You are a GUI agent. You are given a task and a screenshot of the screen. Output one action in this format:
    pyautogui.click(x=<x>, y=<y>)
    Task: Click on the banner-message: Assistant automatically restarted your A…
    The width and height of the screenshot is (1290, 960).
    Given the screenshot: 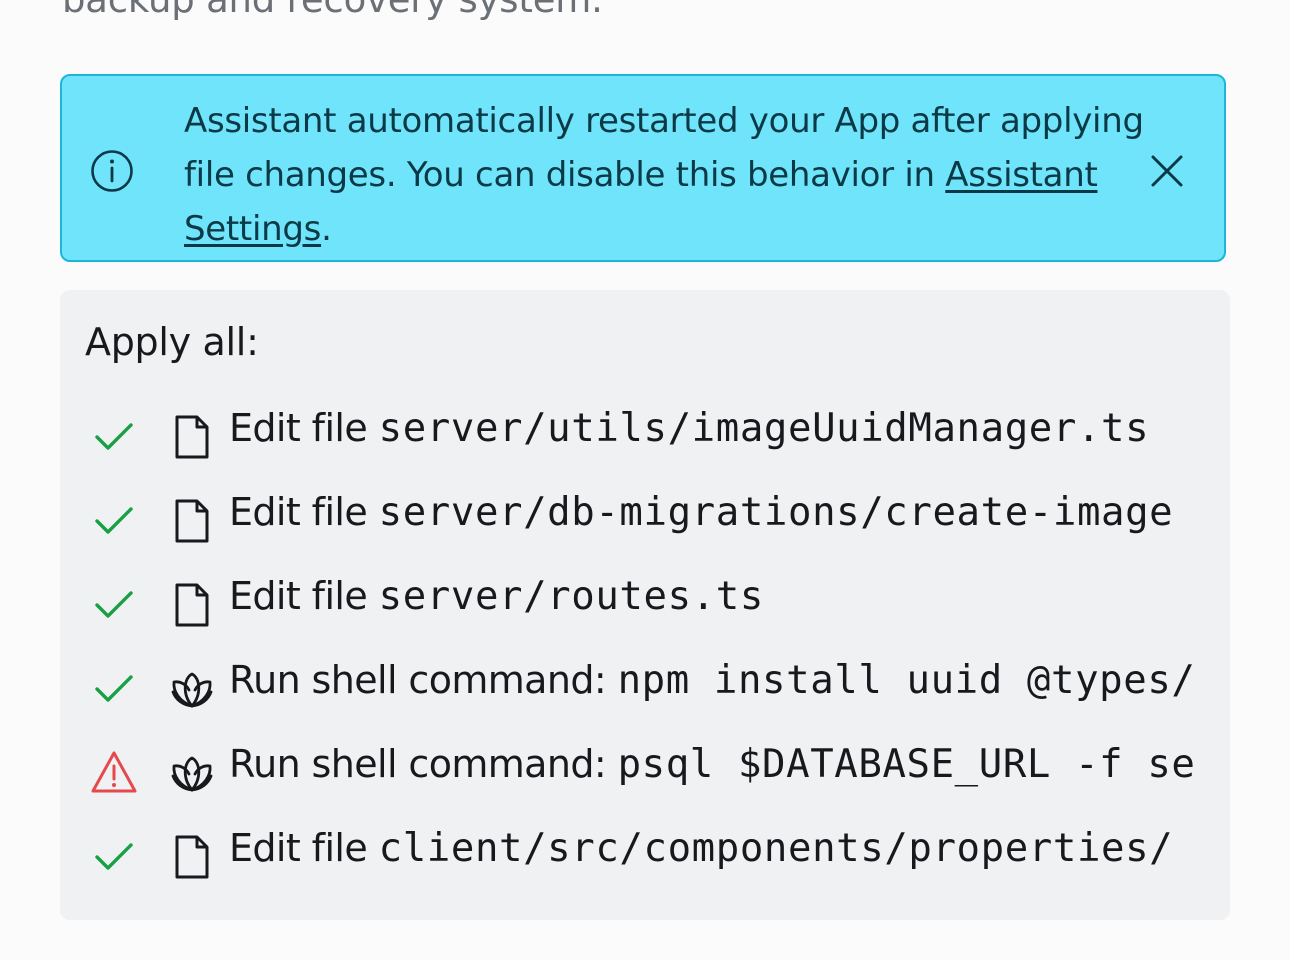 What is the action you would take?
    pyautogui.click(x=664, y=175)
    